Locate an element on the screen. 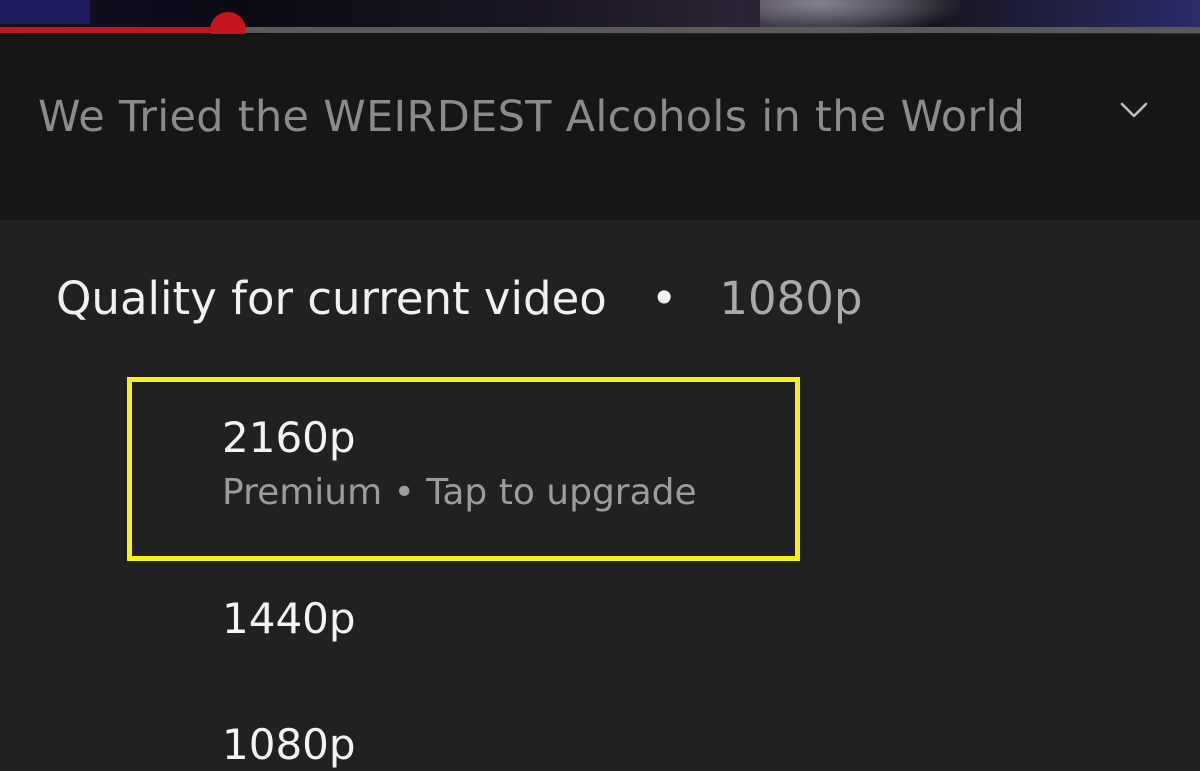  quality-option-1080p: 1080p is located at coordinates (502, 745).